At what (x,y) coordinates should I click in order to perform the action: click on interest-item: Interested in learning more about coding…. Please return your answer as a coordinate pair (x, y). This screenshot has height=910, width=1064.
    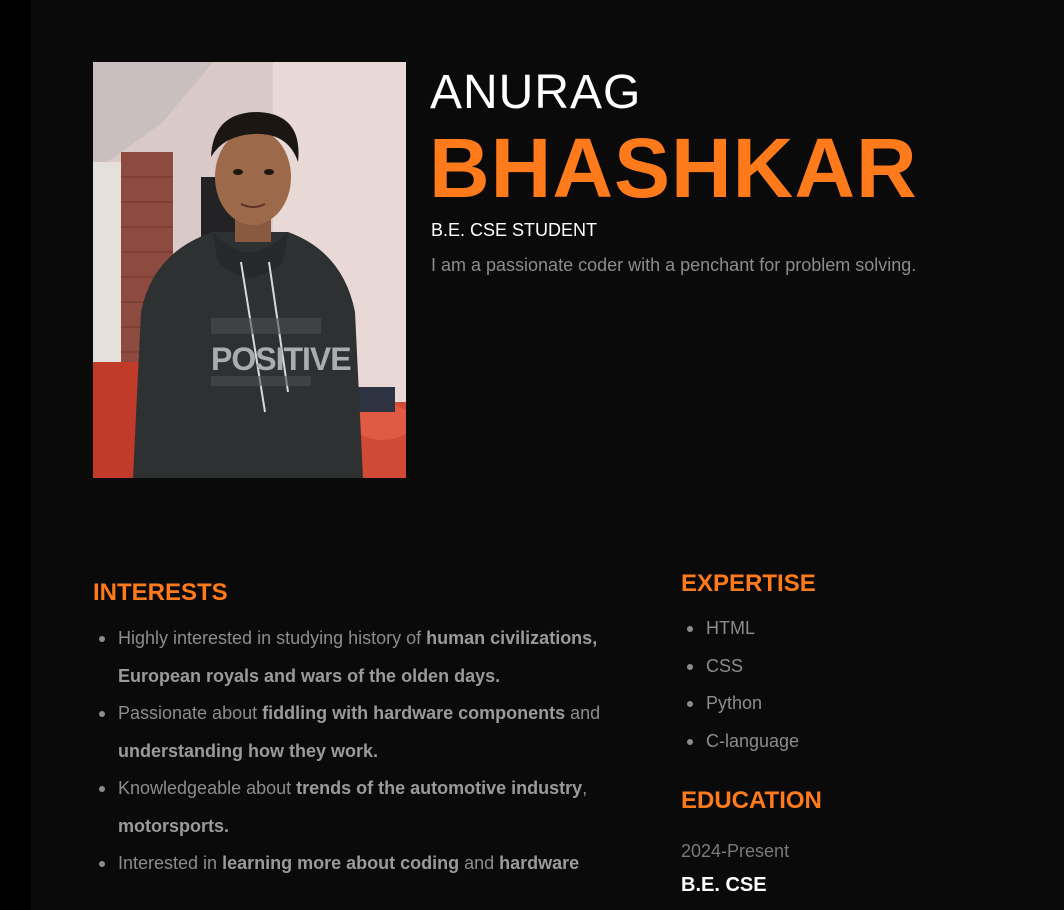
    Looking at the image, I should click on (363, 864).